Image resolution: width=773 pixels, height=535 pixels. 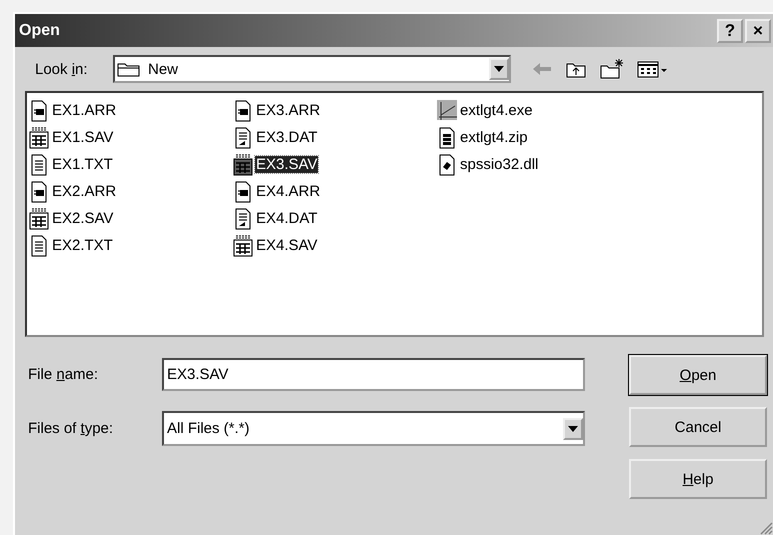 What do you see at coordinates (373, 428) in the screenshot?
I see `file-type-dropdown: All Files (*.*)` at bounding box center [373, 428].